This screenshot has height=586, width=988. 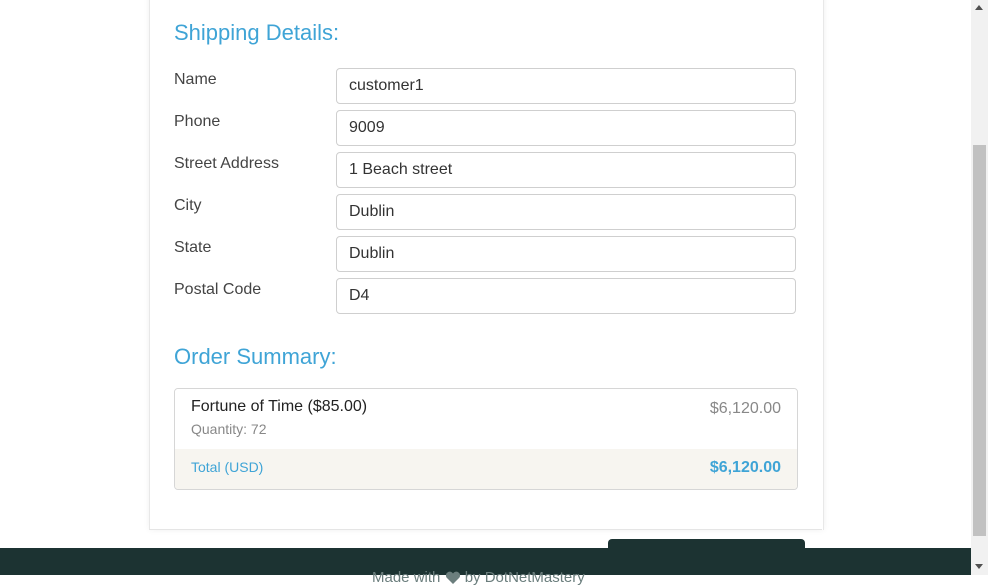 I want to click on city-field, so click(x=566, y=212).